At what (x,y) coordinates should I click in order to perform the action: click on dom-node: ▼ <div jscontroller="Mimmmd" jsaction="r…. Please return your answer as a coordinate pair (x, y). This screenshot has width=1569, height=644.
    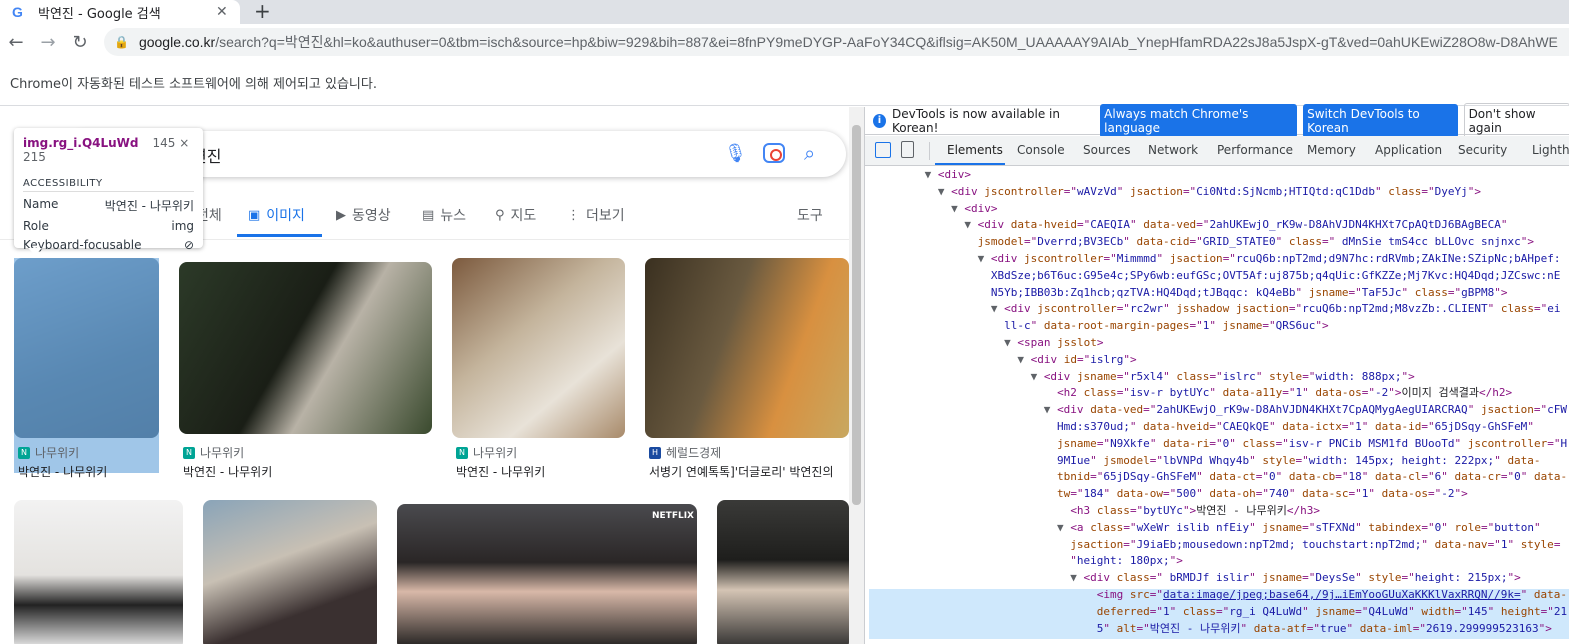
    Looking at the image, I should click on (1213, 259).